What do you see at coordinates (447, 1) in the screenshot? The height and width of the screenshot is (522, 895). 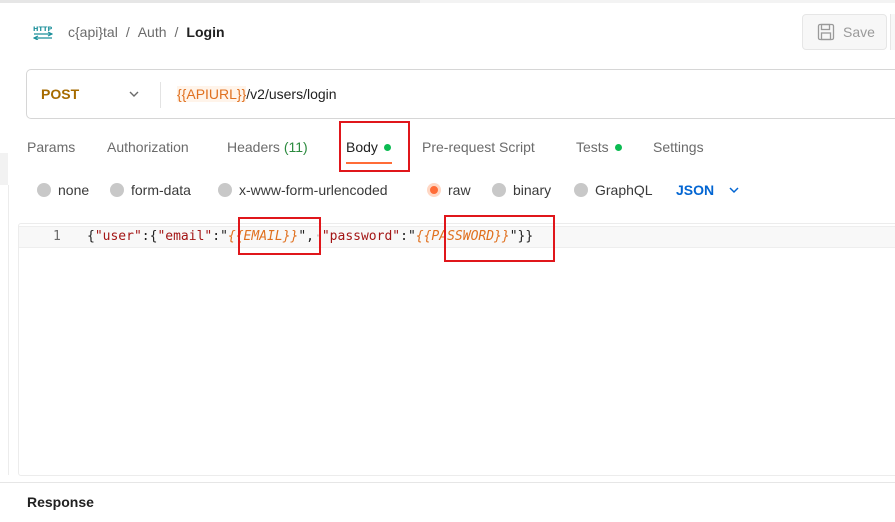 I see `top-tab-strip` at bounding box center [447, 1].